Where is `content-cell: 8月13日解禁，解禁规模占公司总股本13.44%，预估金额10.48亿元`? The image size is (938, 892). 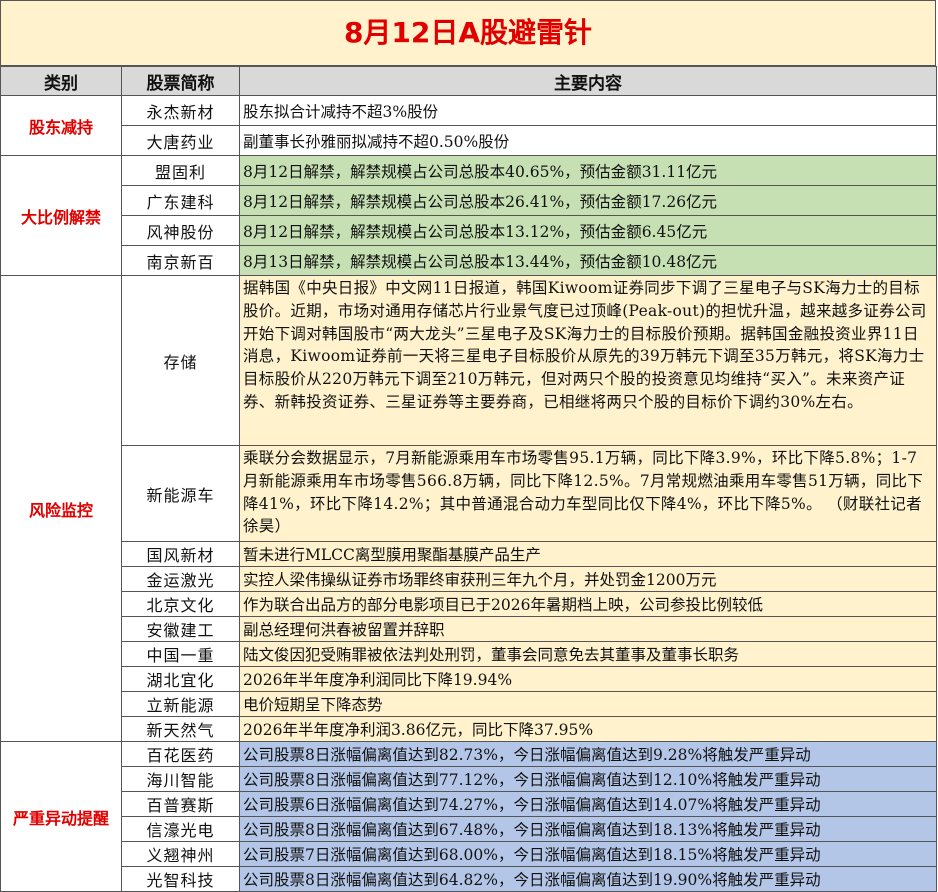 content-cell: 8月13日解禁，解禁规模占公司总股本13.44%，预估金额10.48亿元 is located at coordinates (588, 260).